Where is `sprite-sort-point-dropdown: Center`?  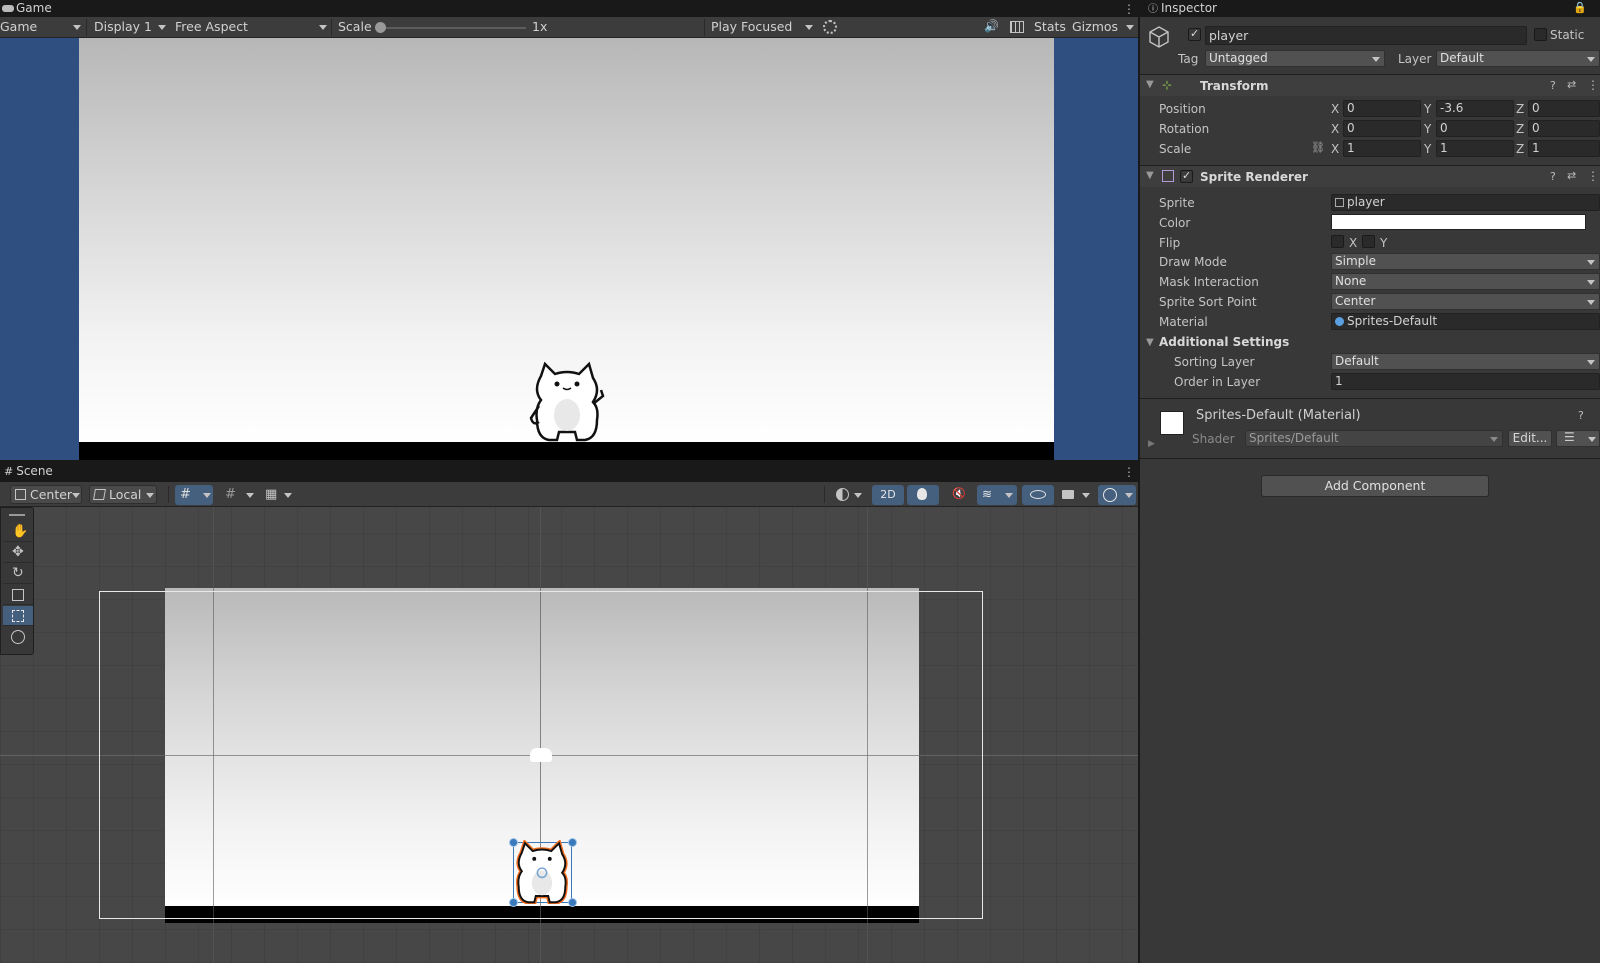 sprite-sort-point-dropdown: Center is located at coordinates (1465, 301).